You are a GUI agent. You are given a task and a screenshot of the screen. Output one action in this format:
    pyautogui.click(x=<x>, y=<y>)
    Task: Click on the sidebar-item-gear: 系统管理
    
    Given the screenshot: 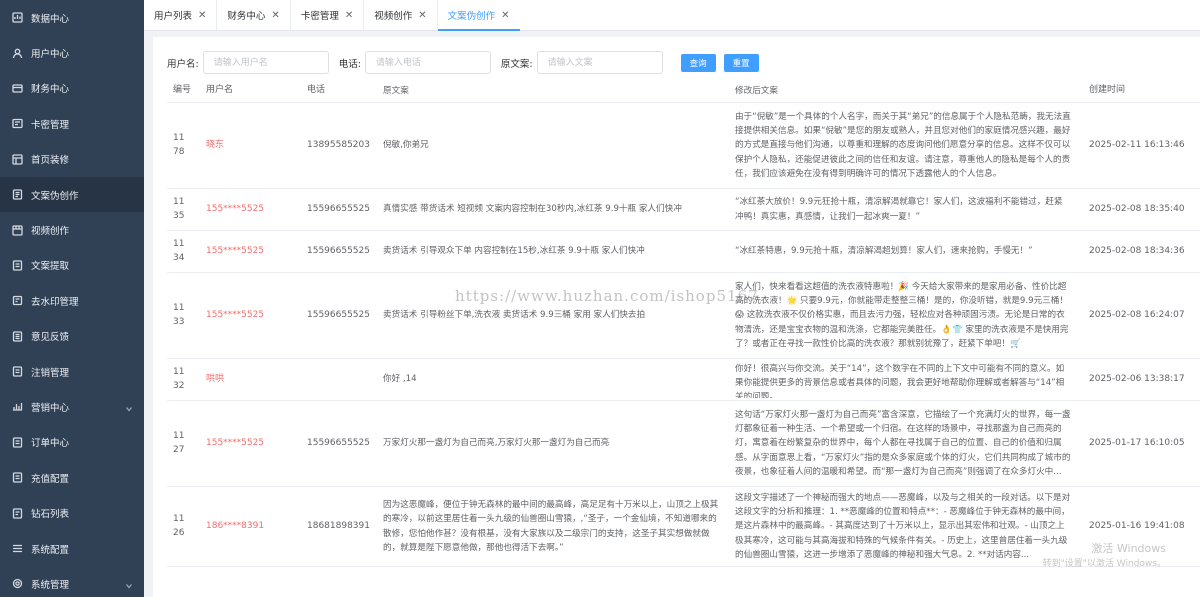 What is the action you would take?
    pyautogui.click(x=72, y=581)
    